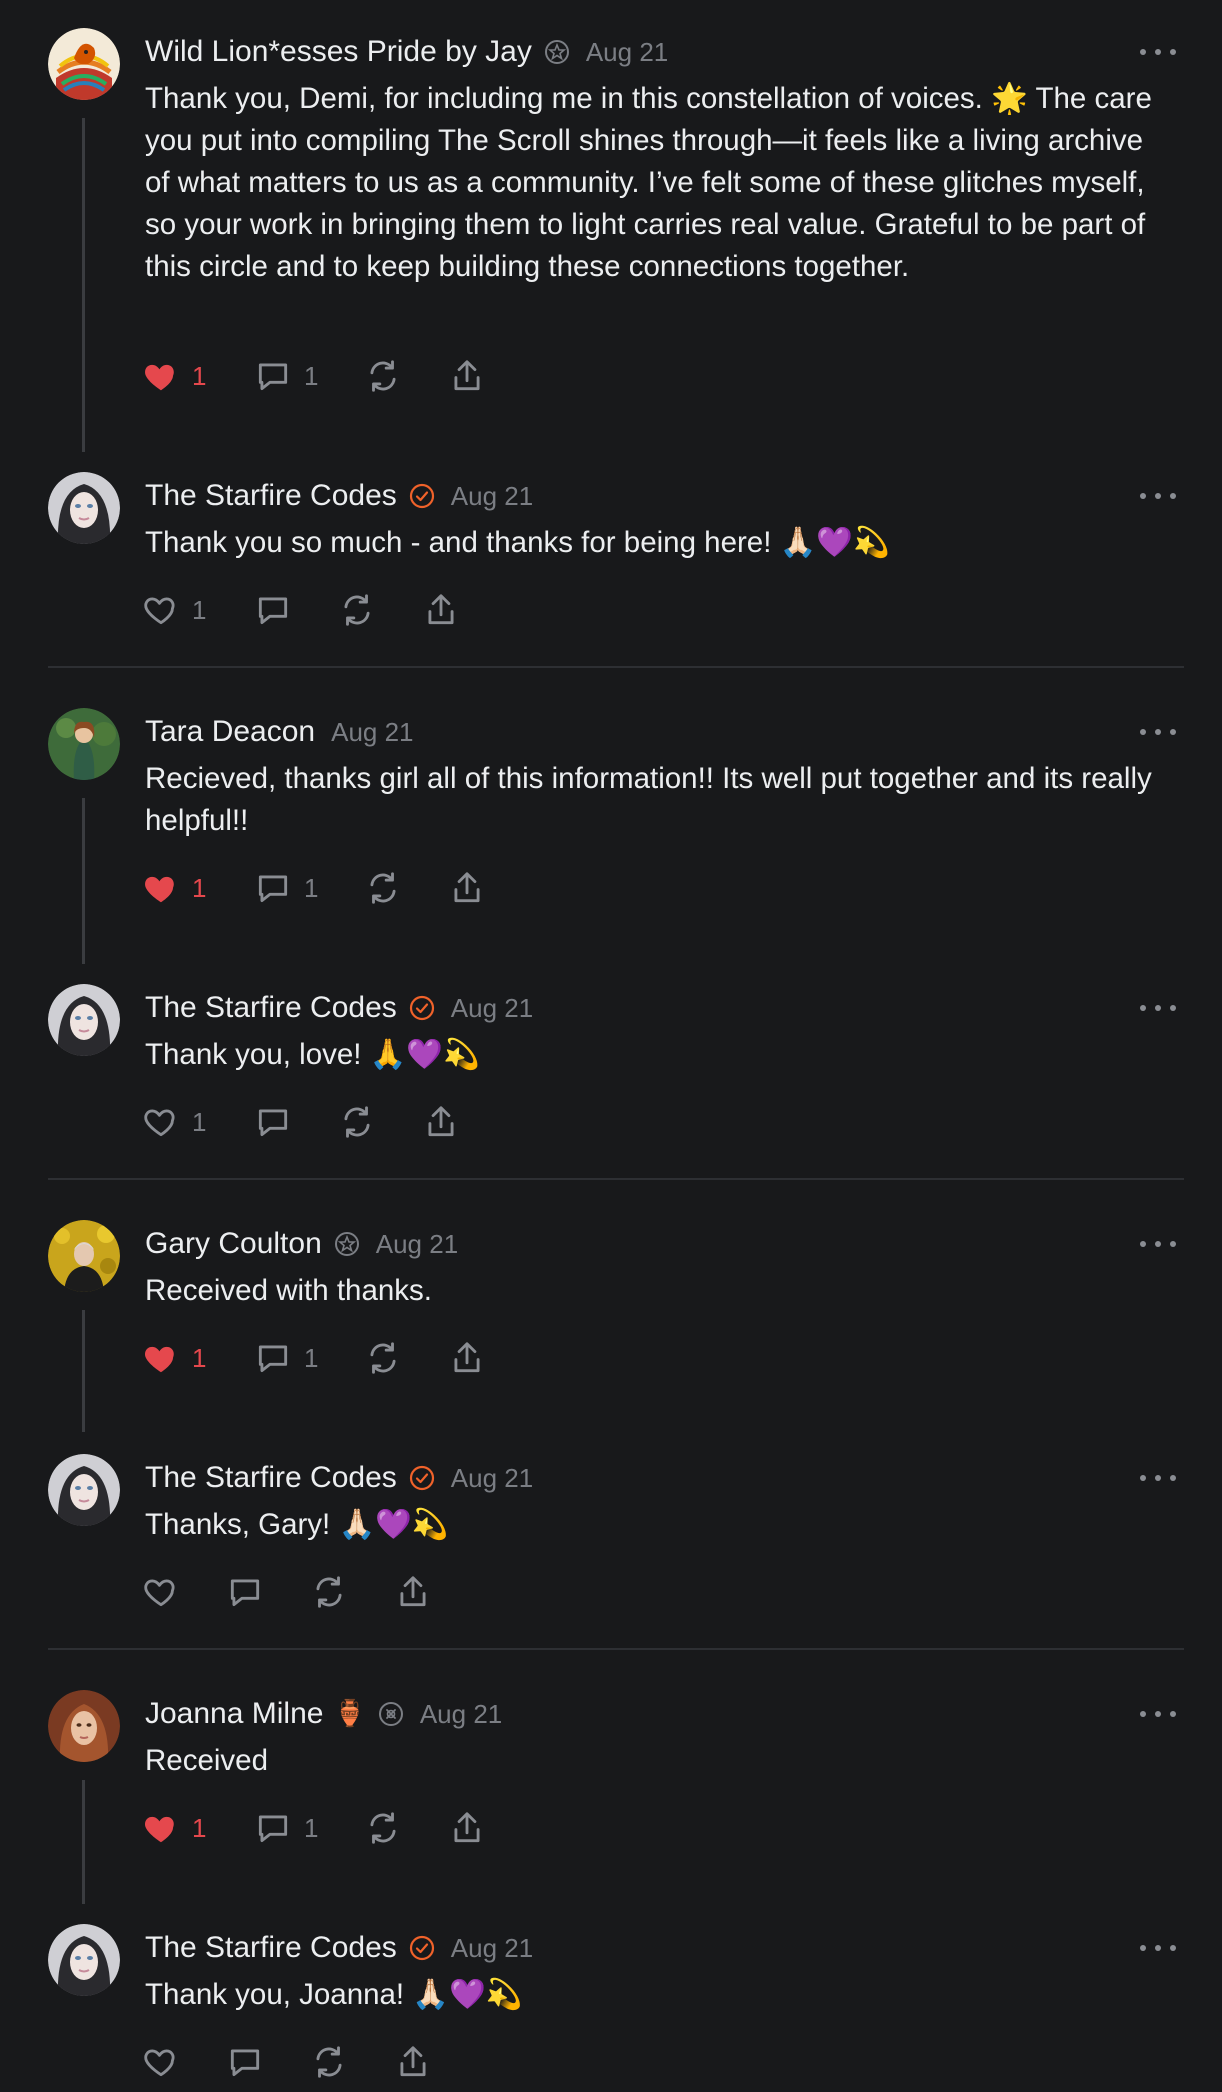 This screenshot has height=2092, width=1222. What do you see at coordinates (230, 732) in the screenshot?
I see `author-name: Tara Deacon` at bounding box center [230, 732].